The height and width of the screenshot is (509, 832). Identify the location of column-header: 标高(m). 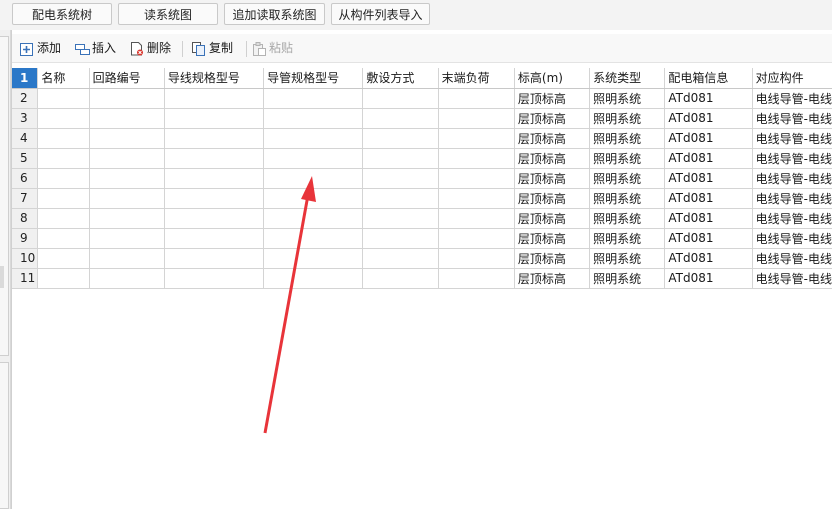
(552, 78).